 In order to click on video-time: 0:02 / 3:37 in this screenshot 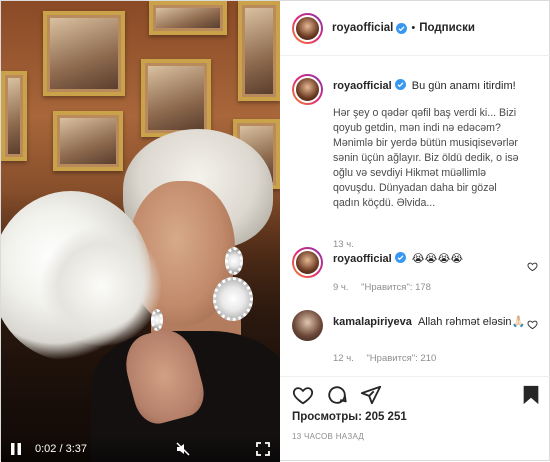, I will do `click(61, 449)`.